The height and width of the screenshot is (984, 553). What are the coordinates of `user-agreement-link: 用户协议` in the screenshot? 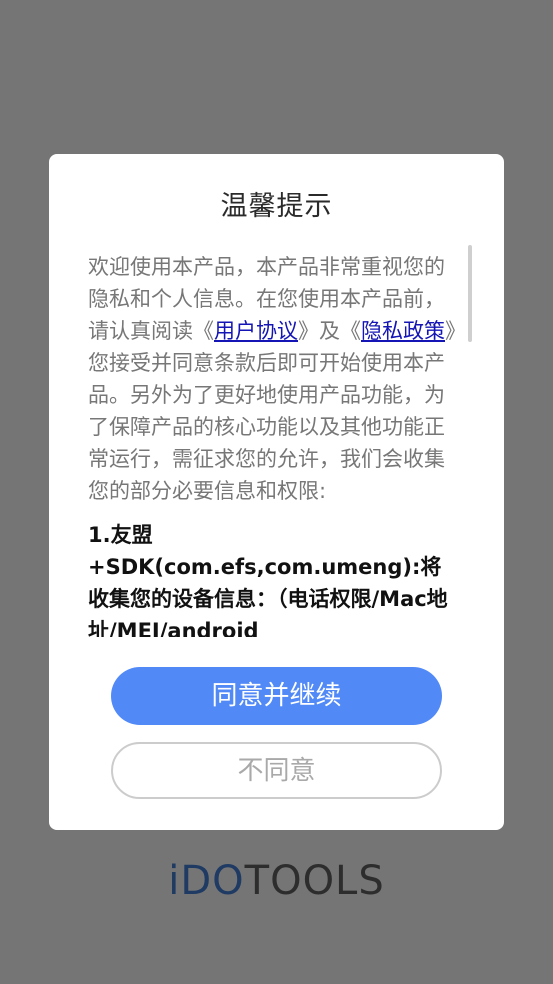 It's located at (256, 331).